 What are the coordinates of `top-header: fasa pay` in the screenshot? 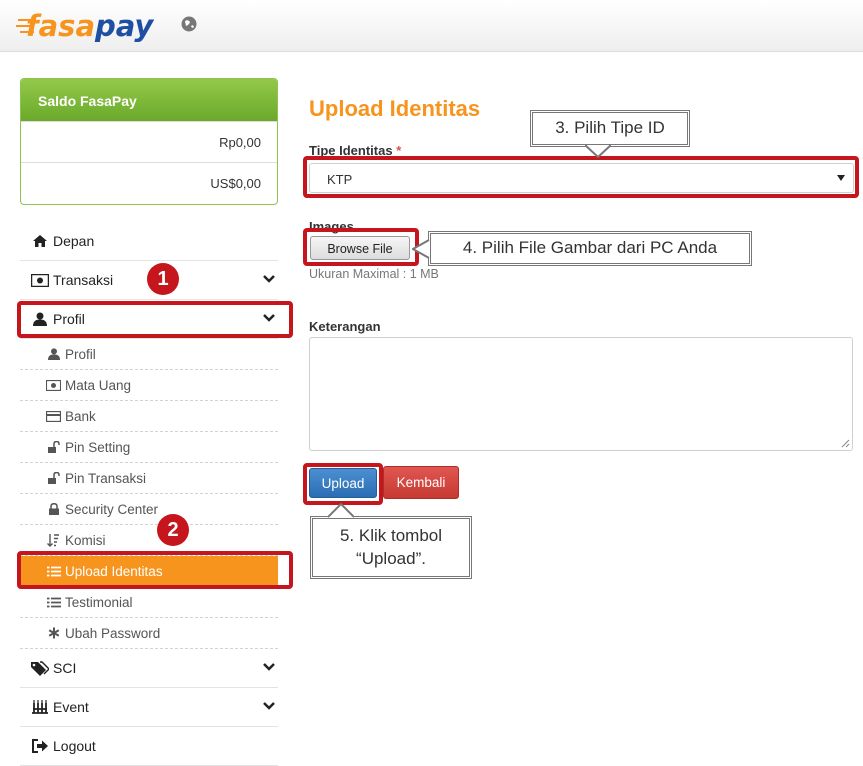 It's located at (431, 26).